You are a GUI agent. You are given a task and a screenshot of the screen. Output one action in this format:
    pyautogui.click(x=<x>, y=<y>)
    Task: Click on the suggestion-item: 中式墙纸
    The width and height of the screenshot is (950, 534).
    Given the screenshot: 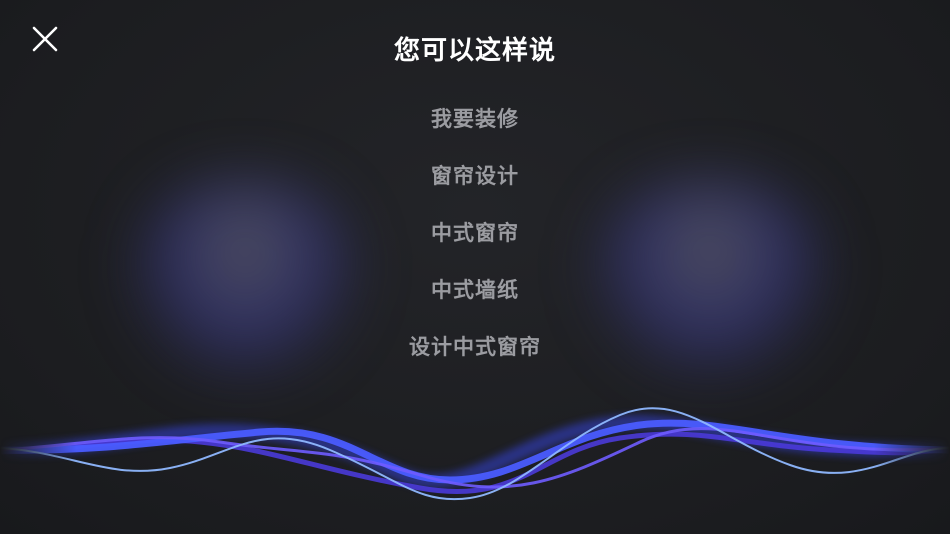 What is the action you would take?
    pyautogui.click(x=475, y=299)
    